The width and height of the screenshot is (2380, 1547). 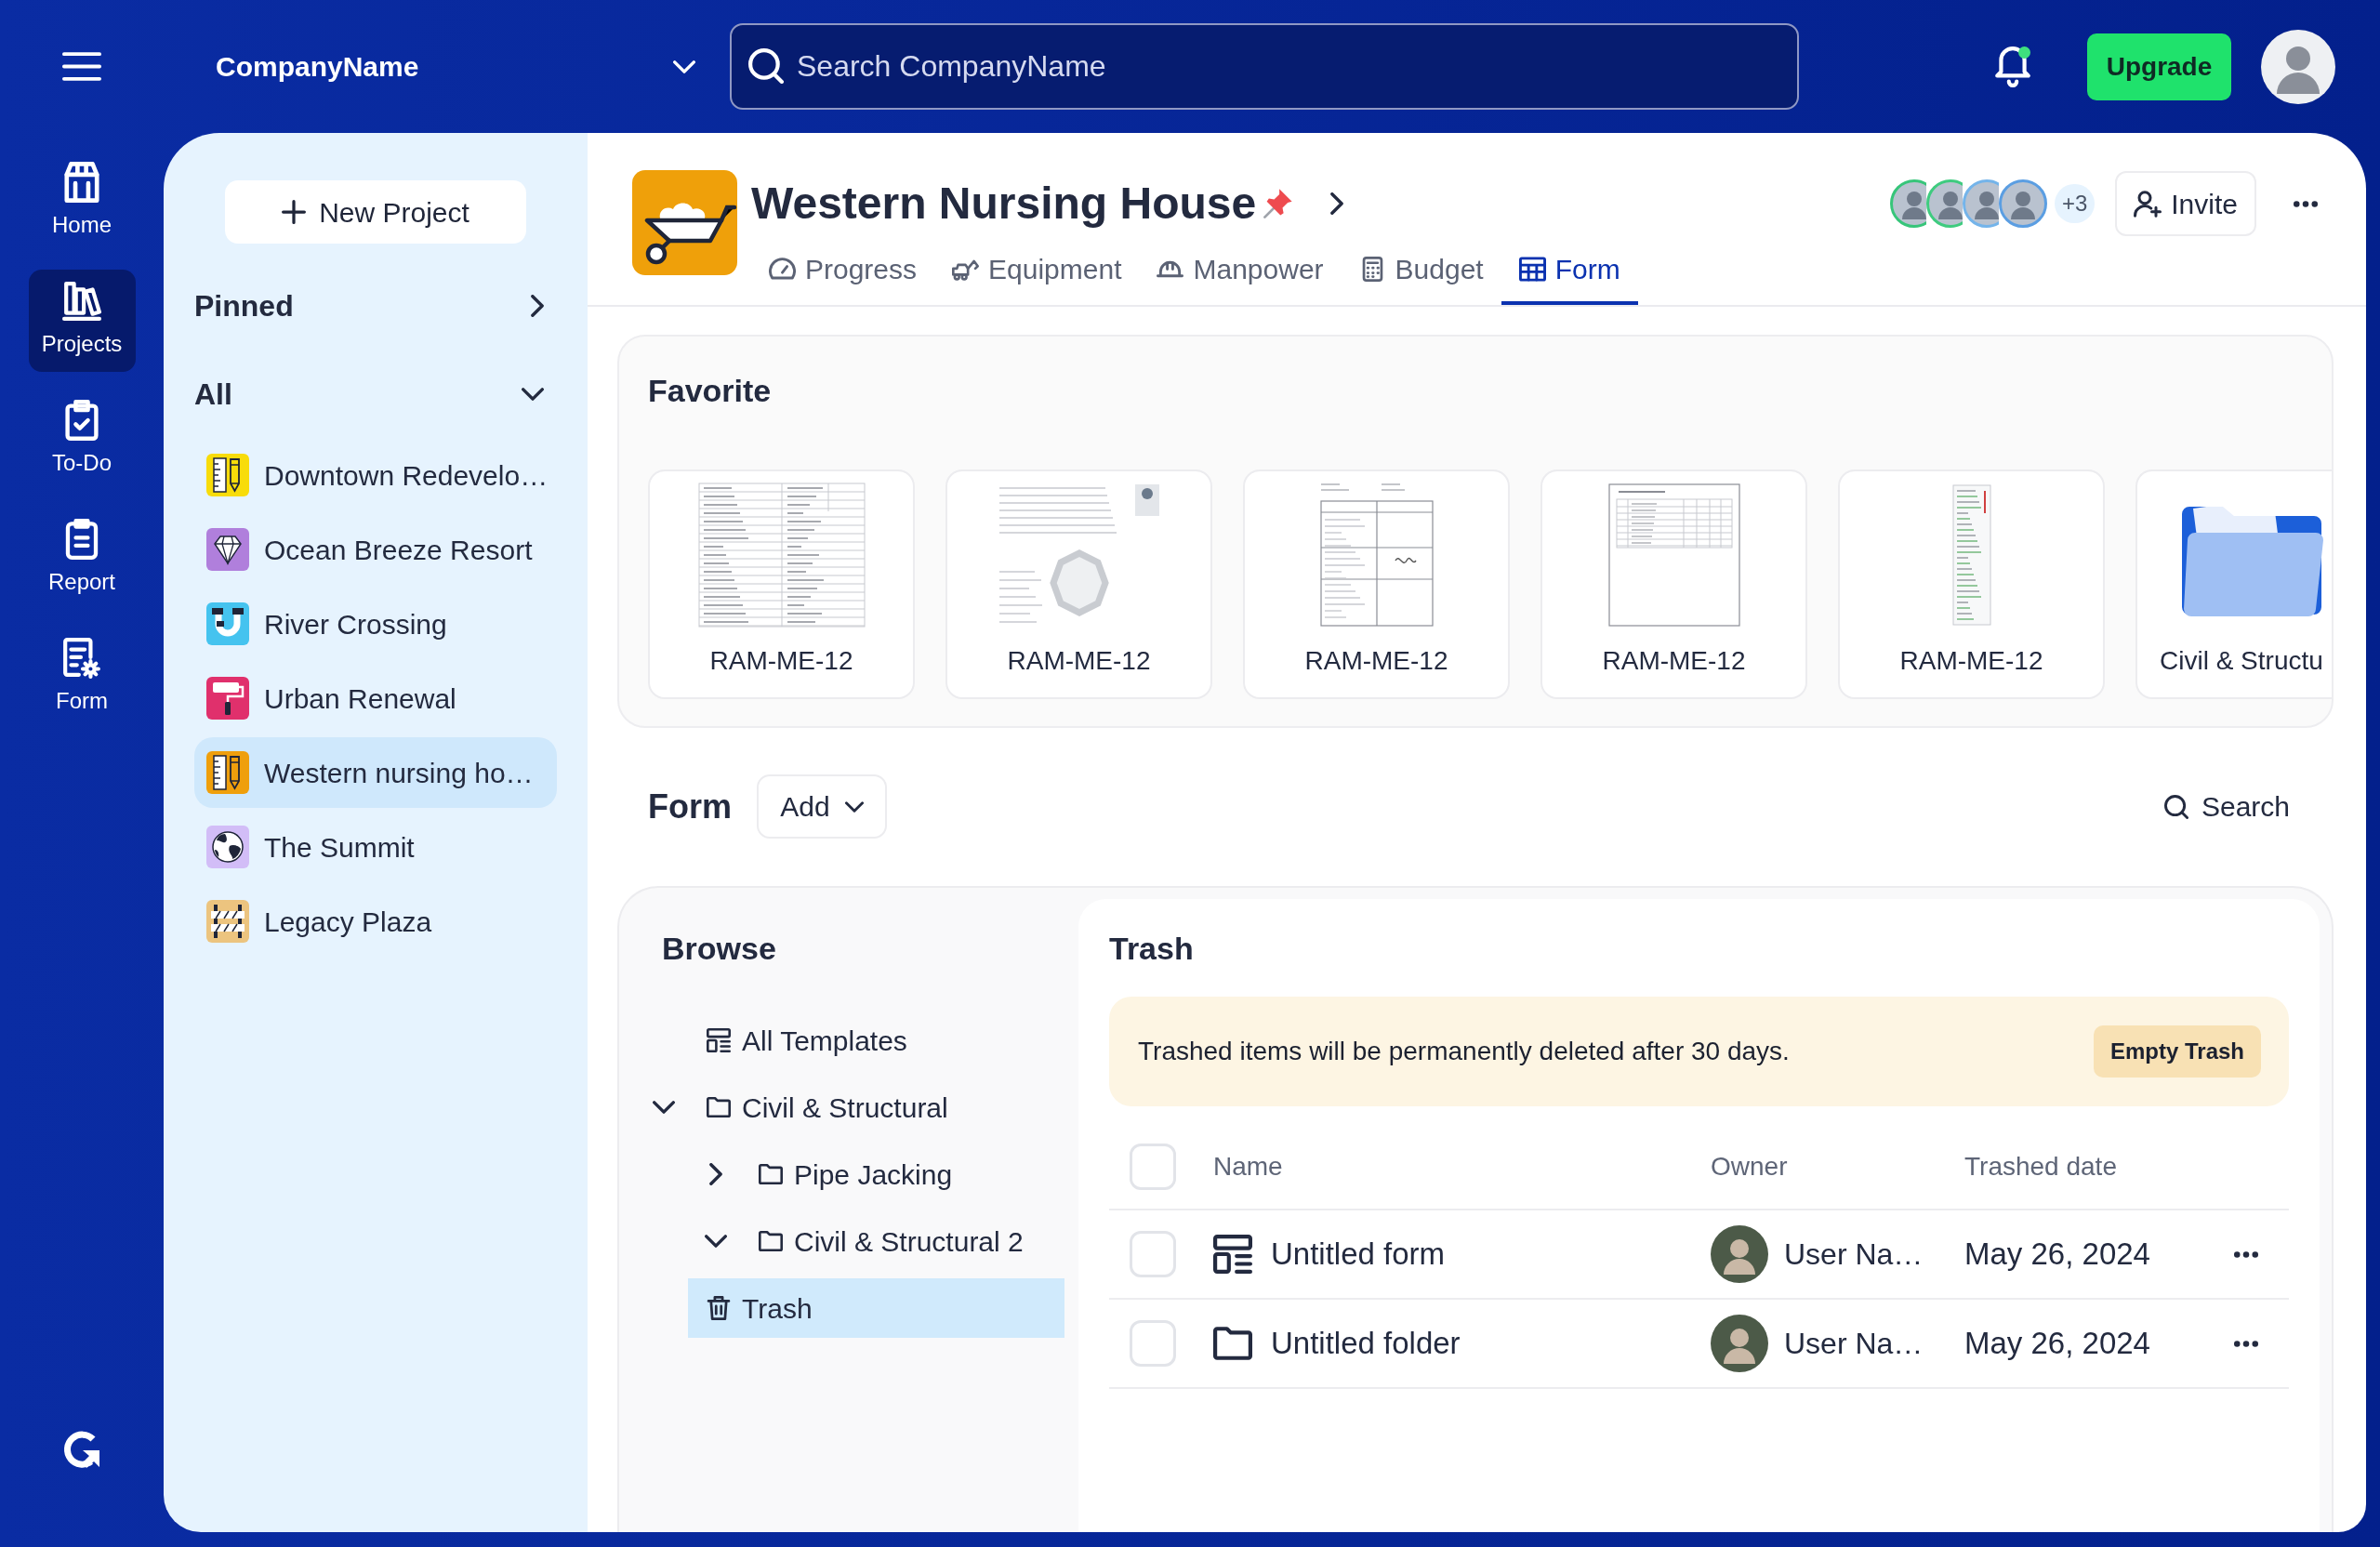 I want to click on notice-text: Trashed items will be permanently deleted after 30 days., so click(x=1464, y=1051).